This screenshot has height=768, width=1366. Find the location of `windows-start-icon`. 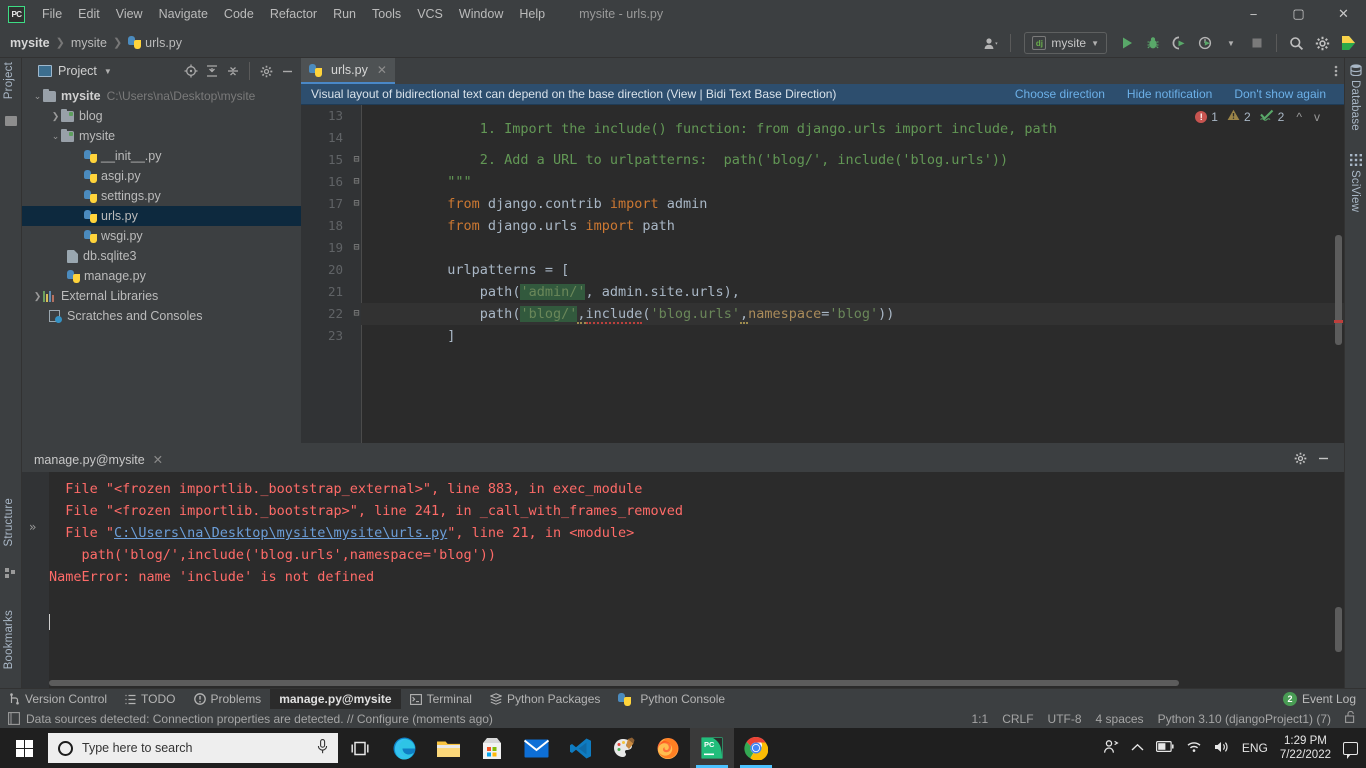

windows-start-icon is located at coordinates (24, 748).